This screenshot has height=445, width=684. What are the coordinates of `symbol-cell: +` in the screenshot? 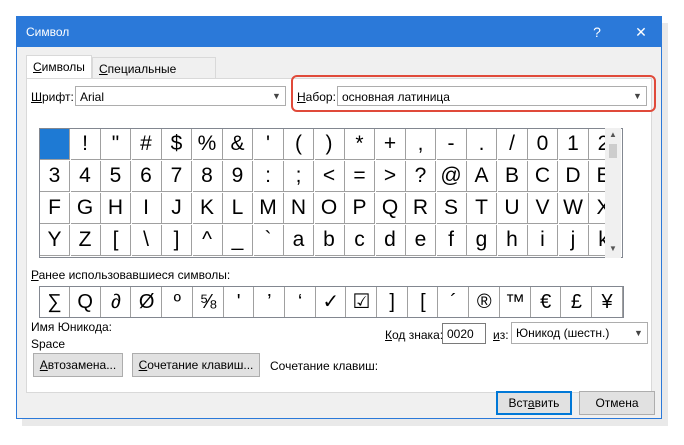 It's located at (390, 144).